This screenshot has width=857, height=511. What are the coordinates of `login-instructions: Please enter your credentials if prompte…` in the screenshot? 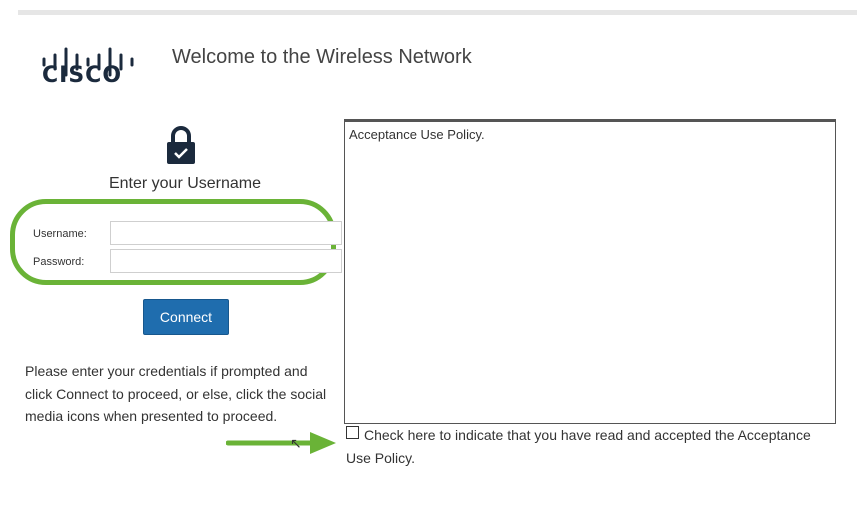 It's located at (176, 393).